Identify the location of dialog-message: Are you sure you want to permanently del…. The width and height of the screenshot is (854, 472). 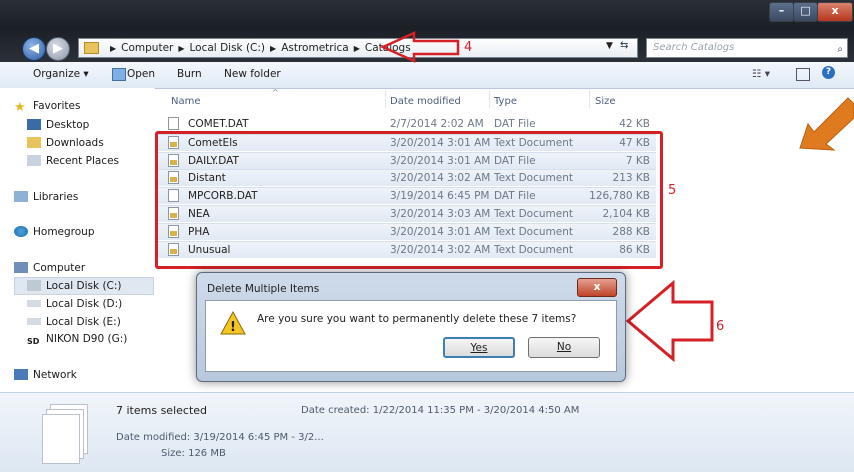
(417, 319).